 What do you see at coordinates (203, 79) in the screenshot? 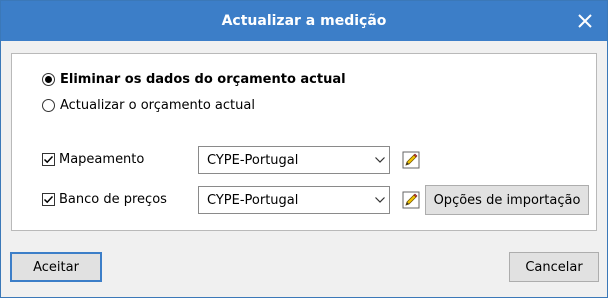
I see `radio-eliminar-label: Eliminar os dados do orçamento actual` at bounding box center [203, 79].